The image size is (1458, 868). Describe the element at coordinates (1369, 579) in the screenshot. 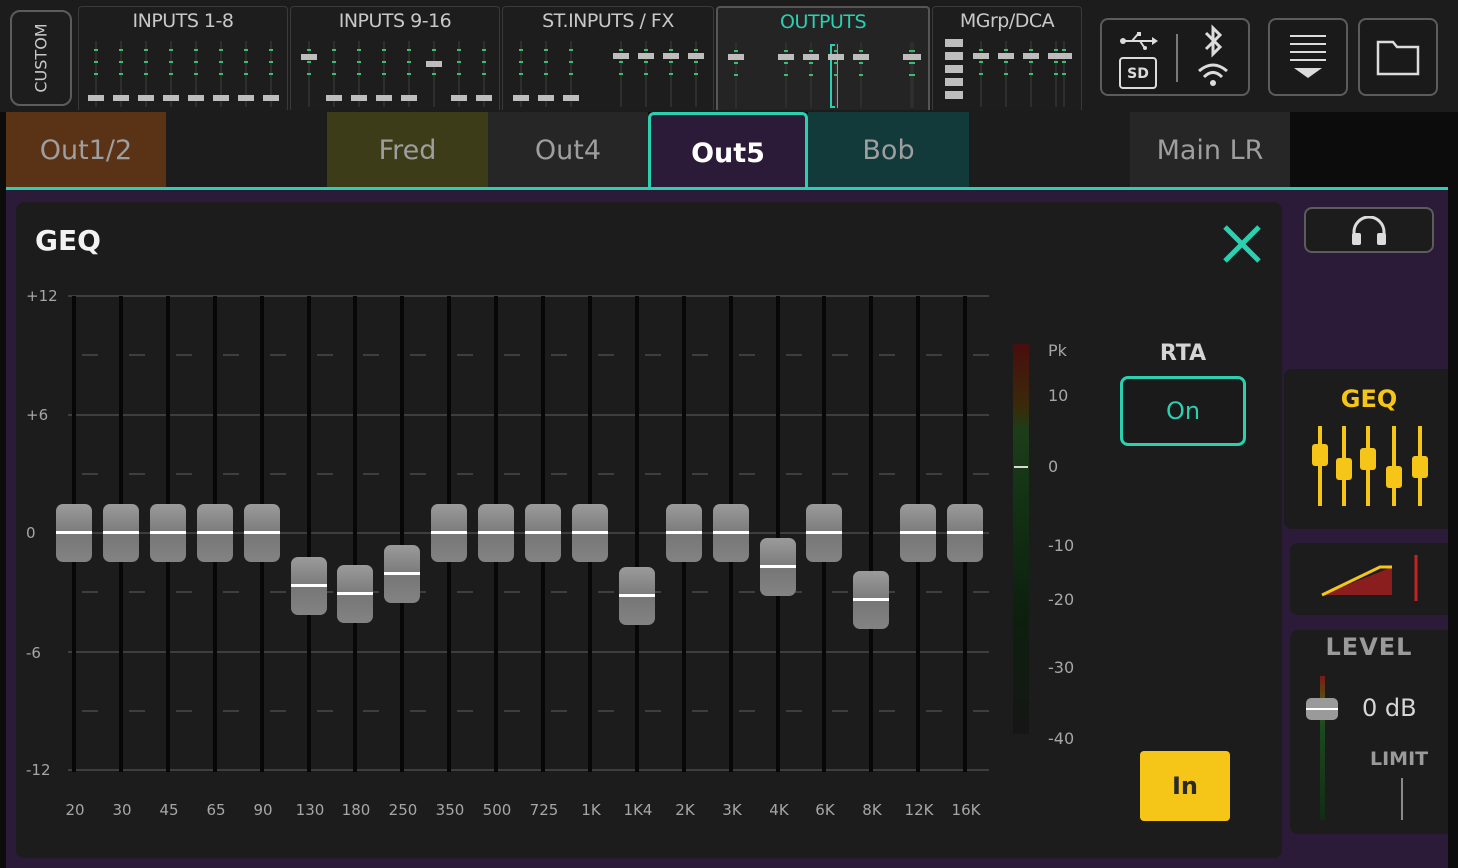

I see `side-compressor-block` at that location.